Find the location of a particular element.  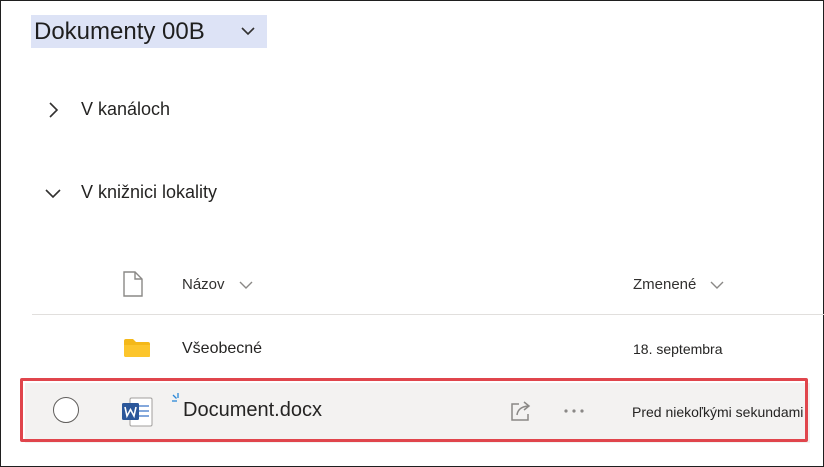

list-item-modified: 18. septembra is located at coordinates (678, 349).